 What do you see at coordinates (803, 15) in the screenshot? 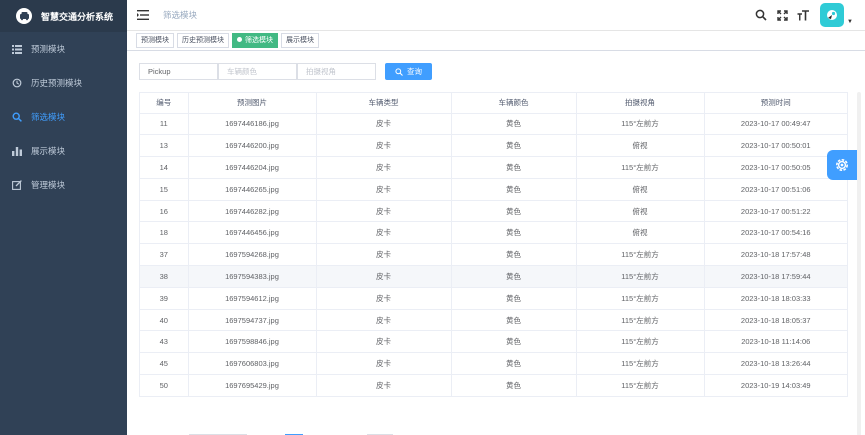
I see `font-size-icon` at bounding box center [803, 15].